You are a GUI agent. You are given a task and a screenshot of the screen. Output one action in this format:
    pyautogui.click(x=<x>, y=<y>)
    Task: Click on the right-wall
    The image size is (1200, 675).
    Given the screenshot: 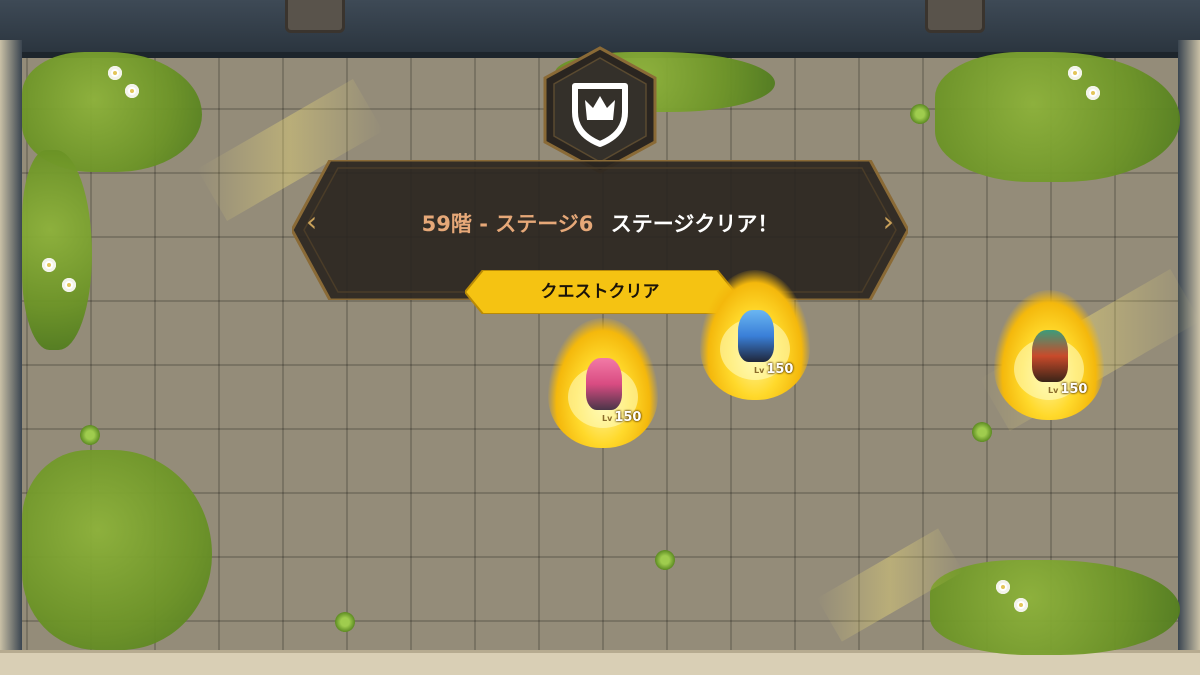 What is the action you would take?
    pyautogui.click(x=1189, y=357)
    